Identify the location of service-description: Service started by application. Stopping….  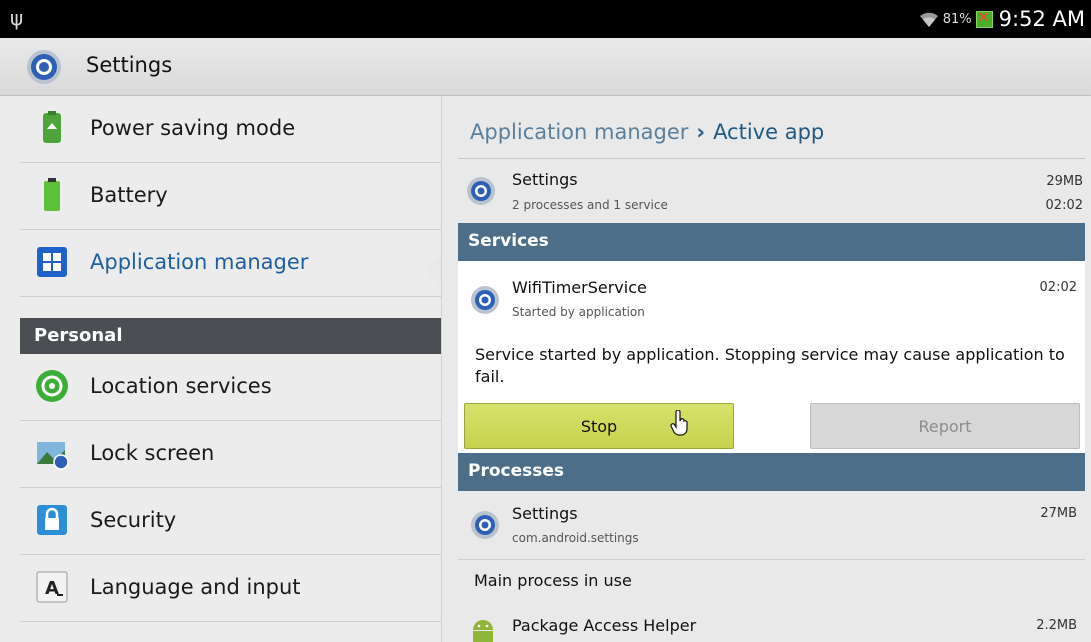
(770, 365).